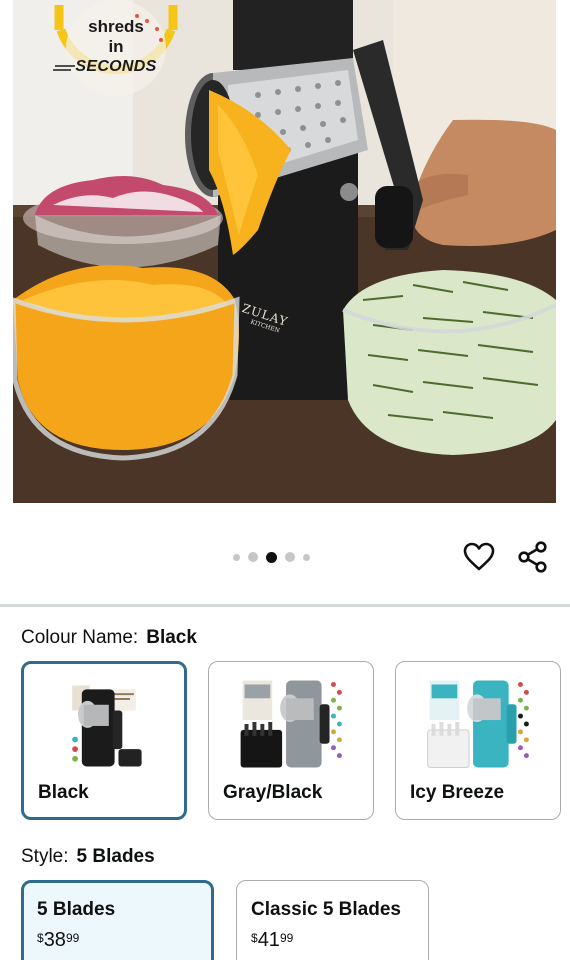  What do you see at coordinates (116, 46) in the screenshot?
I see `badge-line-2: in` at bounding box center [116, 46].